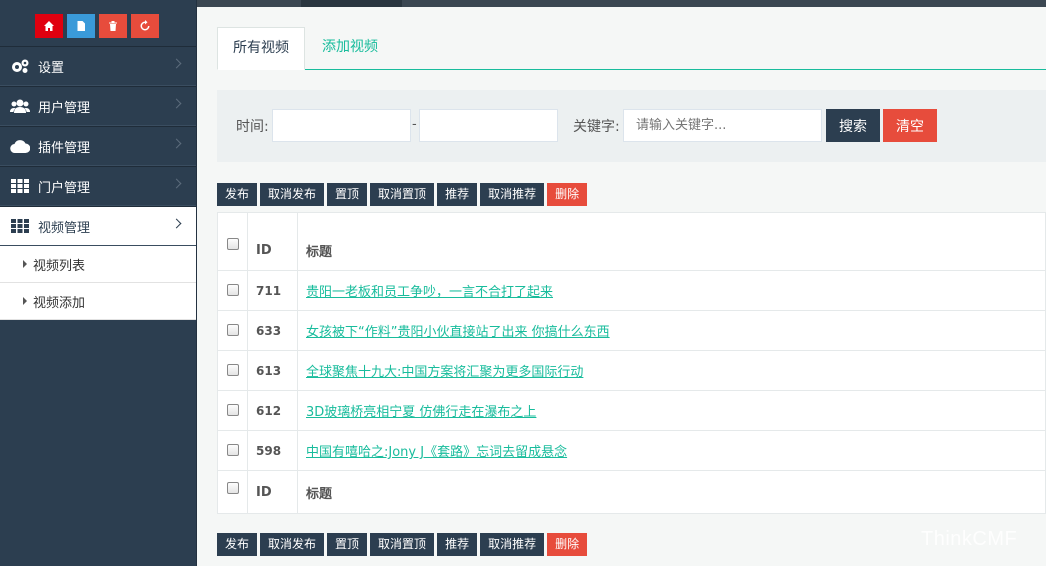  Describe the element at coordinates (969, 539) in the screenshot. I see `watermark: ThinkCMF` at that location.